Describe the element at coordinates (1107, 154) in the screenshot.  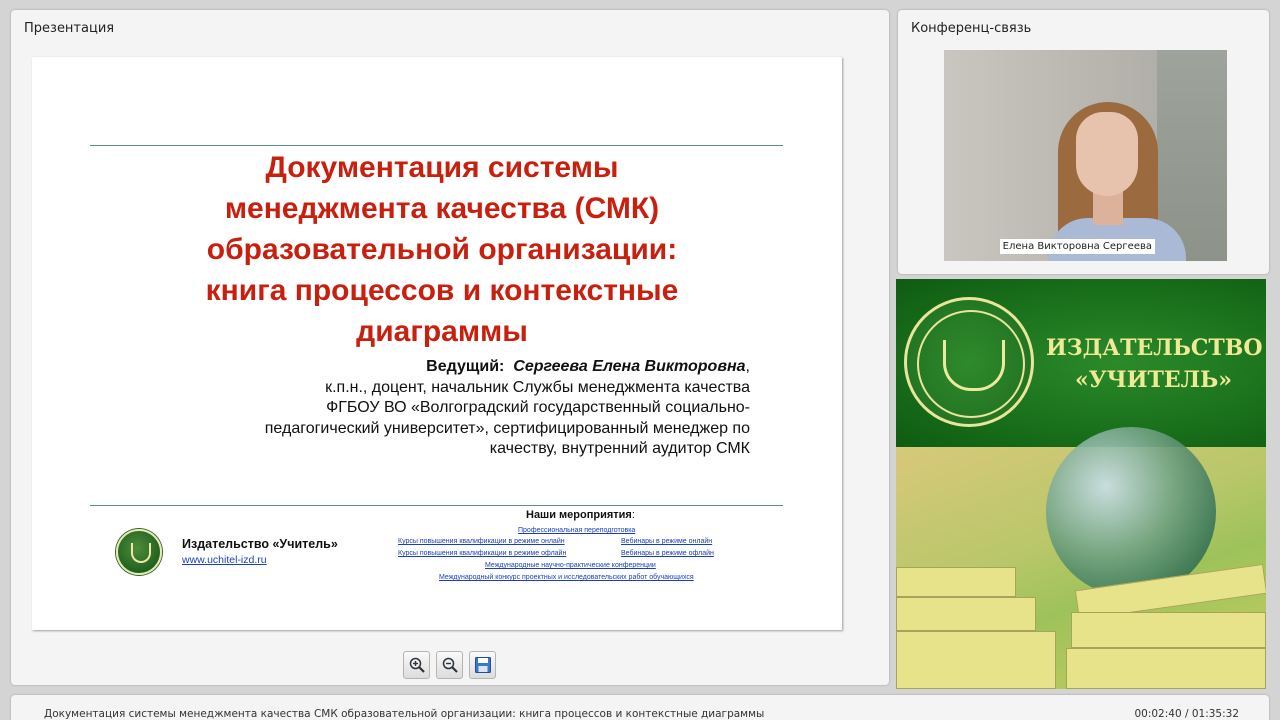
I see `participant-face` at that location.